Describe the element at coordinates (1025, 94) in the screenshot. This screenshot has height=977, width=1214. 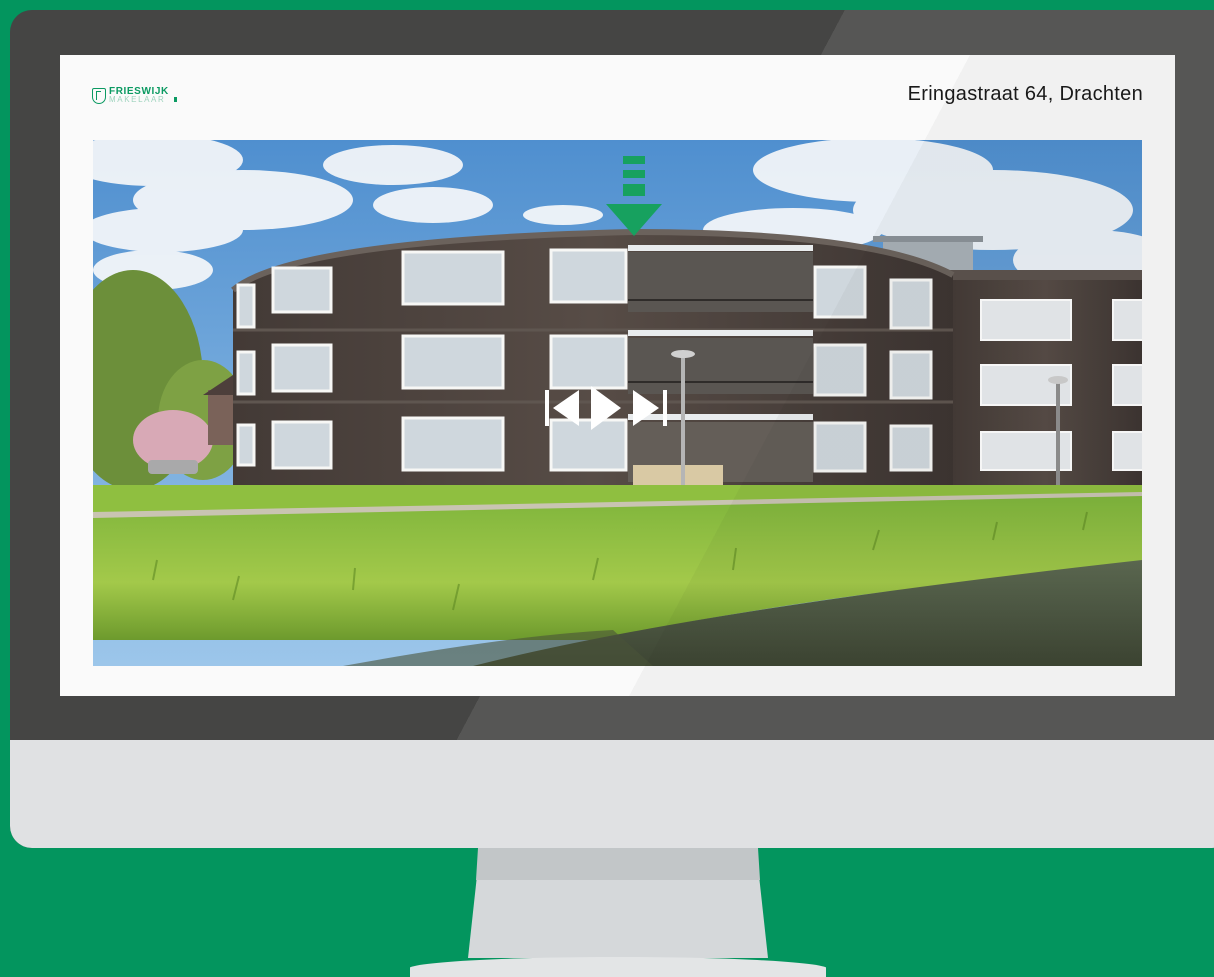
I see `listing-address: Eringastraat 64, Drachten` at that location.